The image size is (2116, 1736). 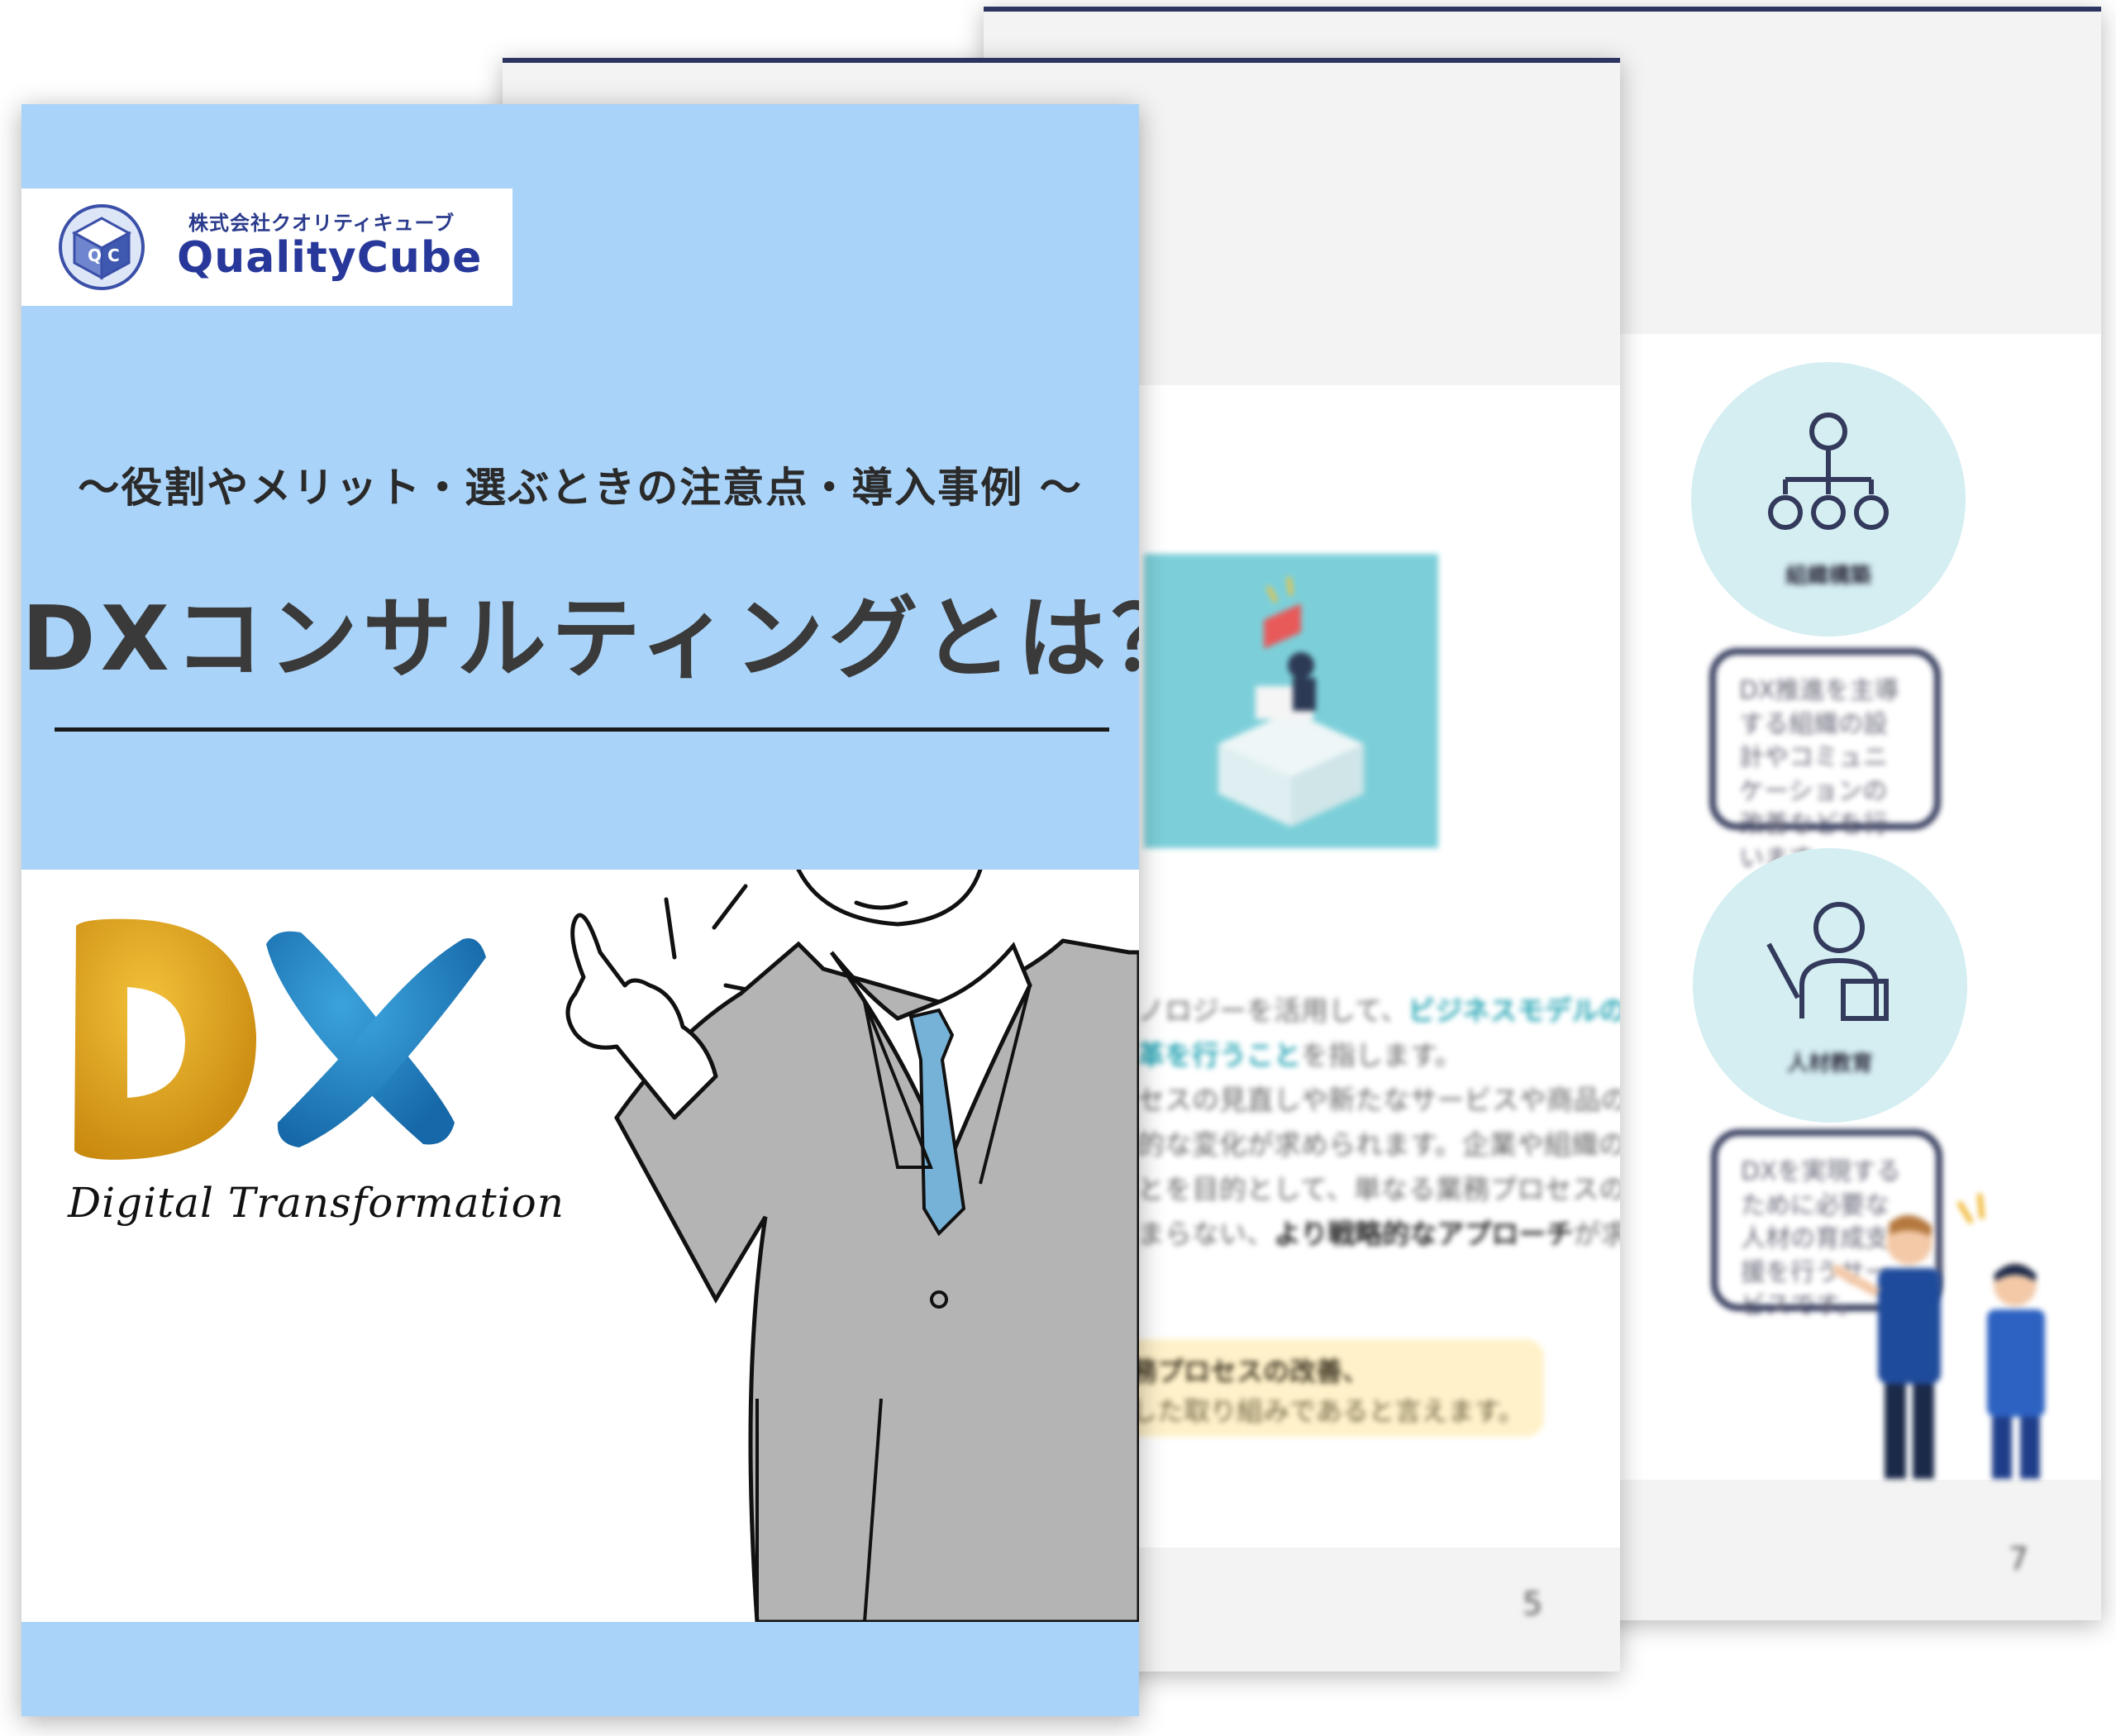 I want to click on training-circle: 人材教育, so click(x=1830, y=986).